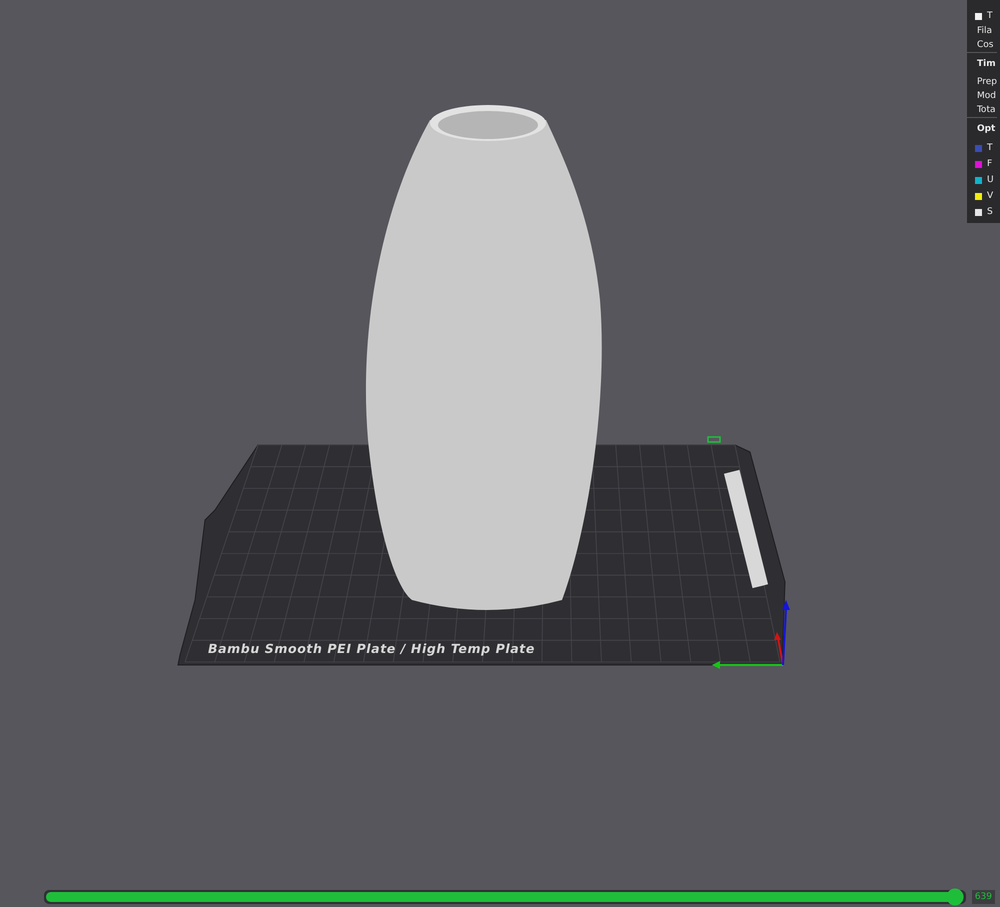 The image size is (1000, 907). What do you see at coordinates (986, 96) in the screenshot?
I see `stat-label: Mod` at bounding box center [986, 96].